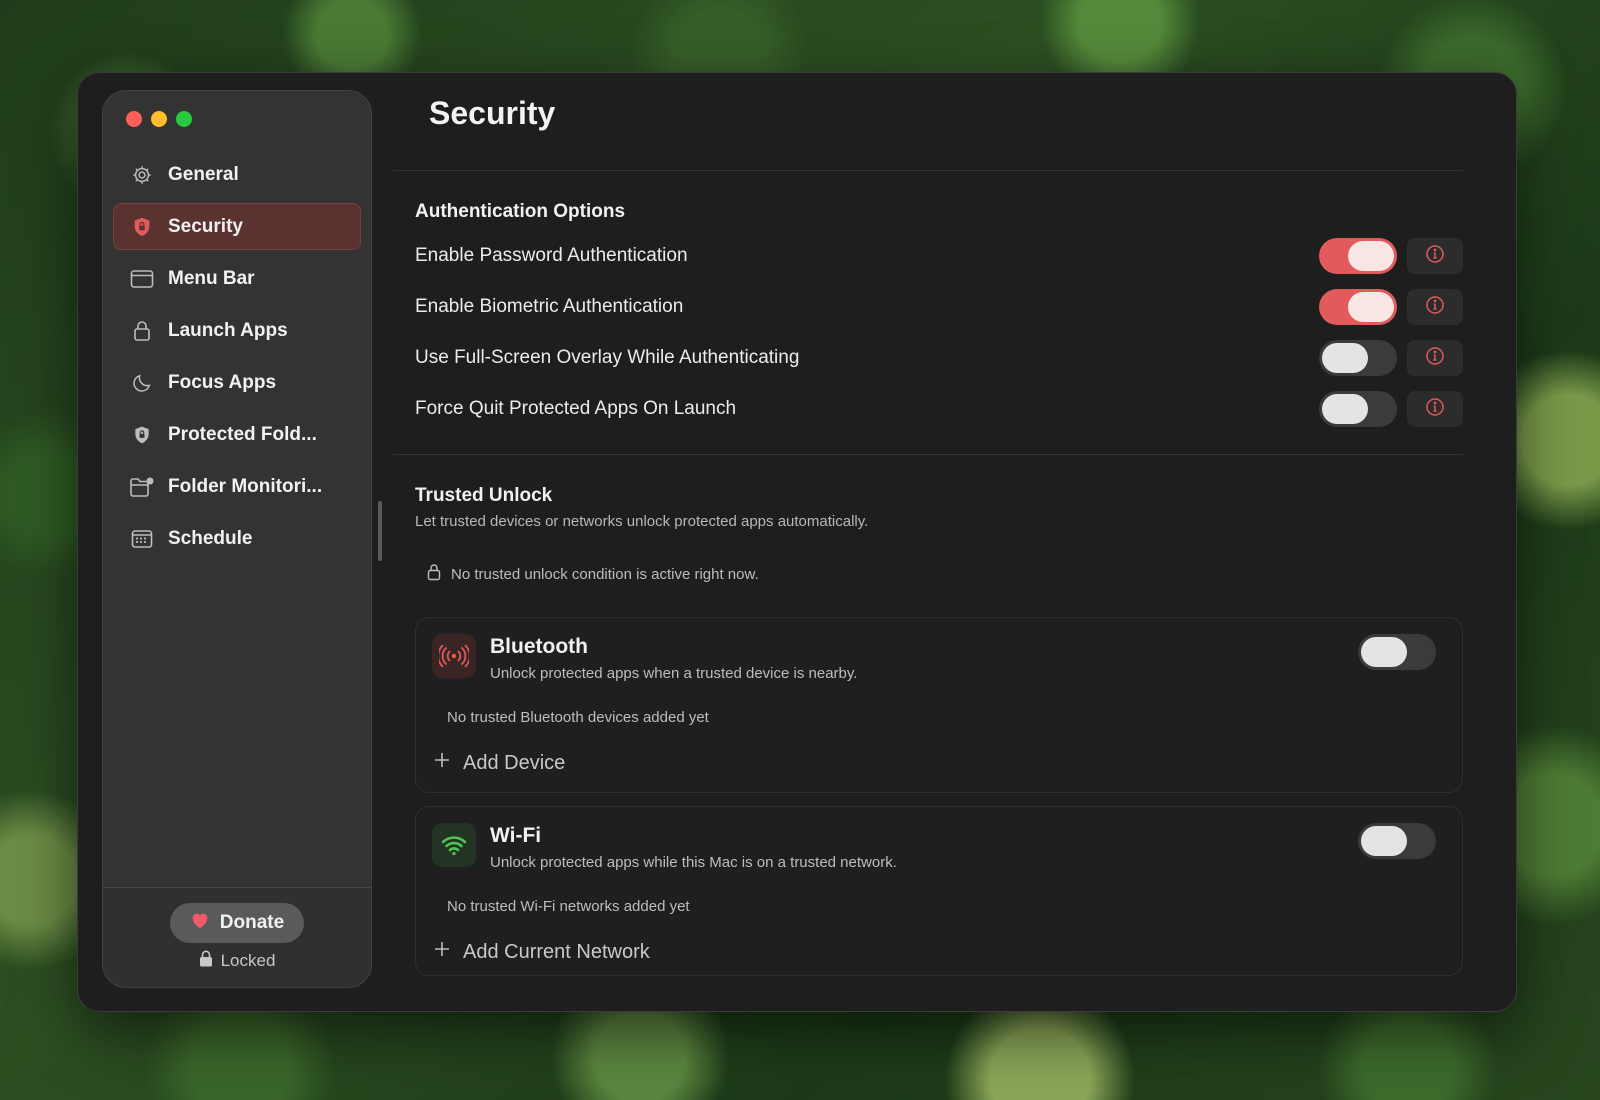 The image size is (1600, 1100). Describe the element at coordinates (939, 409) in the screenshot. I see `option-force-quit: Force Quit Protected Apps On Launch` at that location.